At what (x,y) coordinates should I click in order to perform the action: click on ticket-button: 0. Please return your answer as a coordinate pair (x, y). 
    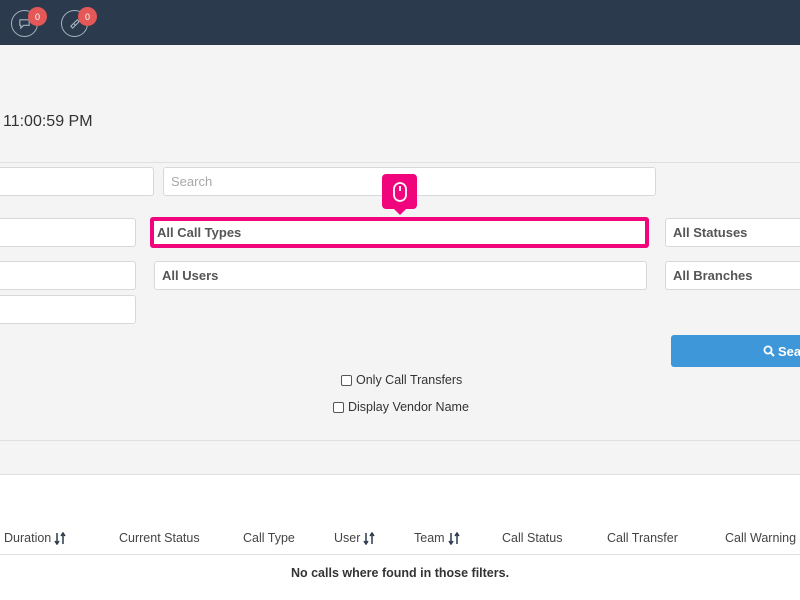
    Looking at the image, I should click on (79, 22).